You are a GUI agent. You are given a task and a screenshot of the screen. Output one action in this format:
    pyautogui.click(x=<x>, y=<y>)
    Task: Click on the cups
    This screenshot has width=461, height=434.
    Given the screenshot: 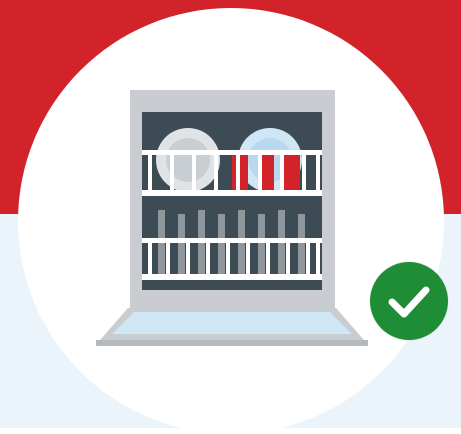 What is the action you would take?
    pyautogui.click(x=266, y=172)
    